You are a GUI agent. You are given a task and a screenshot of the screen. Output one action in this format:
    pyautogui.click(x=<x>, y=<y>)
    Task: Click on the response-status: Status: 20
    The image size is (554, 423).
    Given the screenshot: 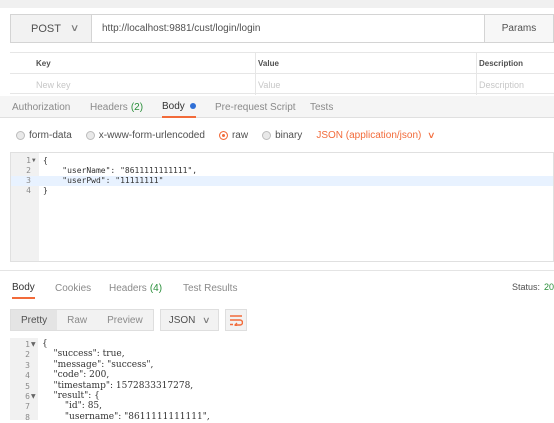 What is the action you would take?
    pyautogui.click(x=533, y=287)
    